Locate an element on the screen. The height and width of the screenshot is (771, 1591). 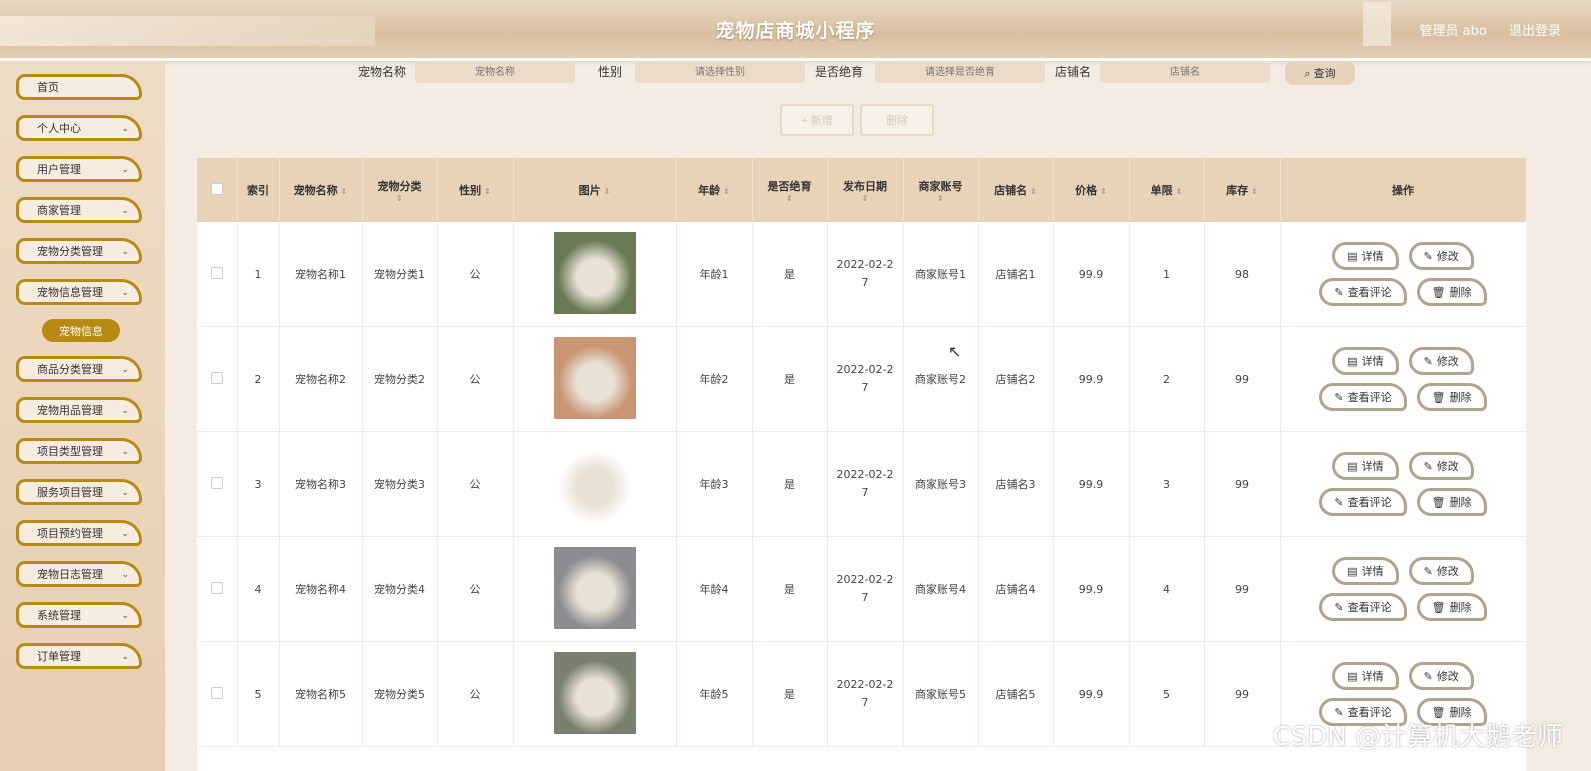
sidebar-item: 个人中心 ⌄ is located at coordinates (79, 128).